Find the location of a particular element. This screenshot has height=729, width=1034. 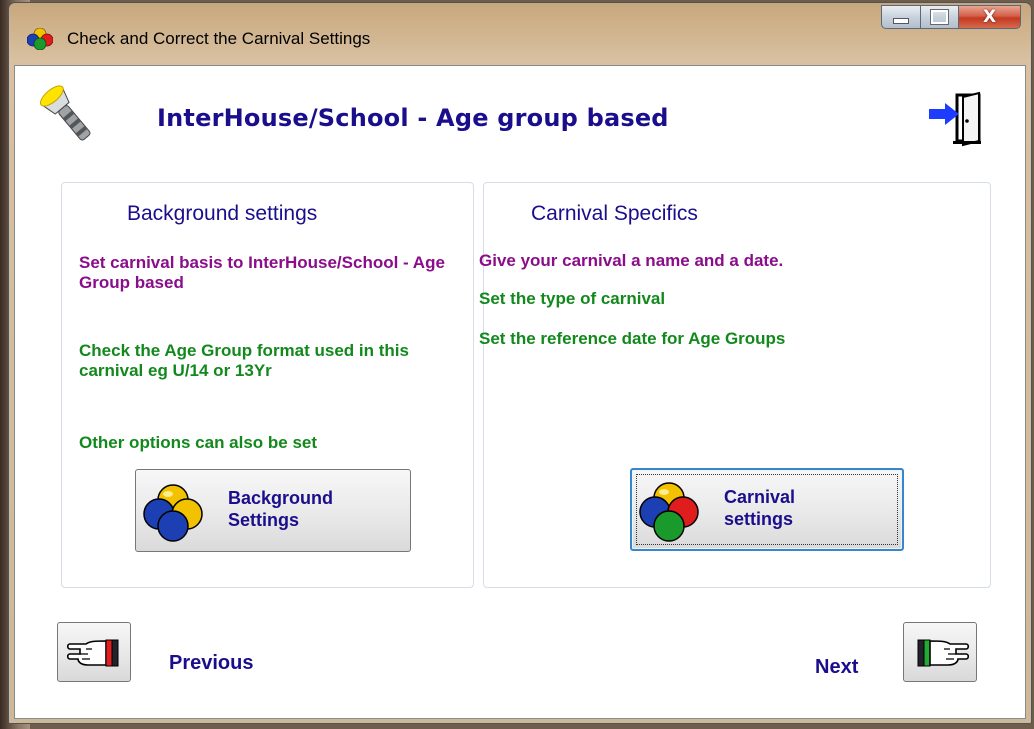

carnival-settings-button: Carnival settings is located at coordinates (767, 509).